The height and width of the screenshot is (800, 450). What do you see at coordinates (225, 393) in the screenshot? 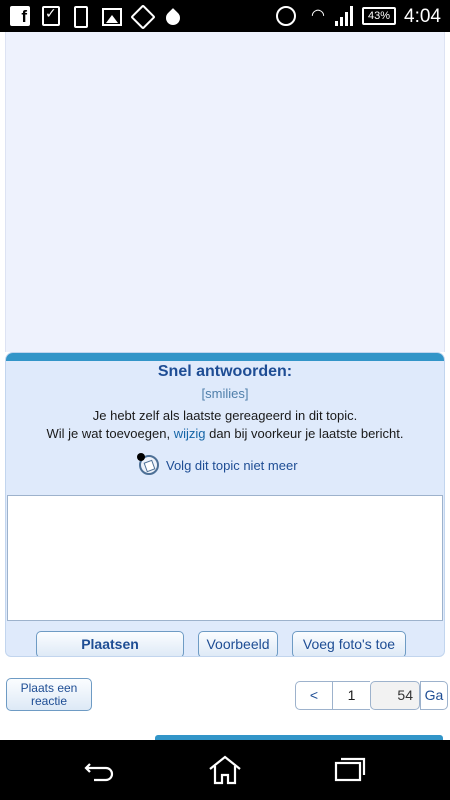
I see `smilies-link: [smilies]` at bounding box center [225, 393].